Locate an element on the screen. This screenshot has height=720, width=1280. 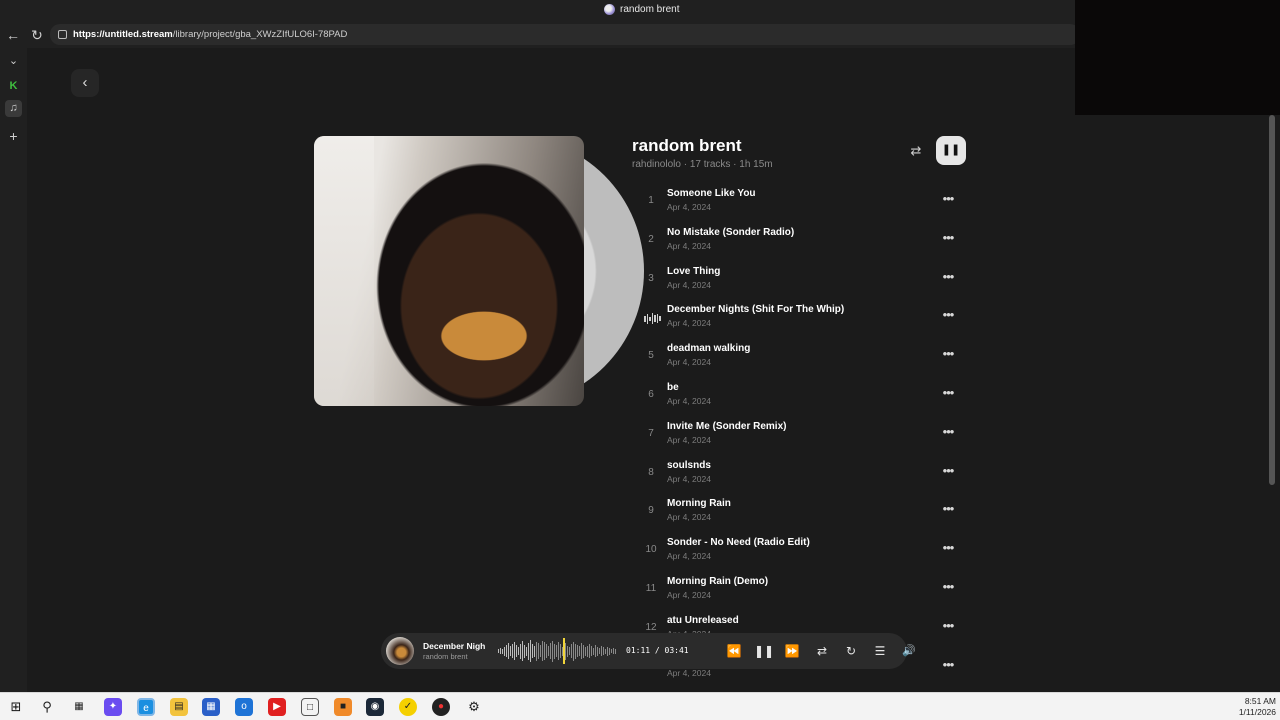
page-scrollbar is located at coordinates (1272, 300).